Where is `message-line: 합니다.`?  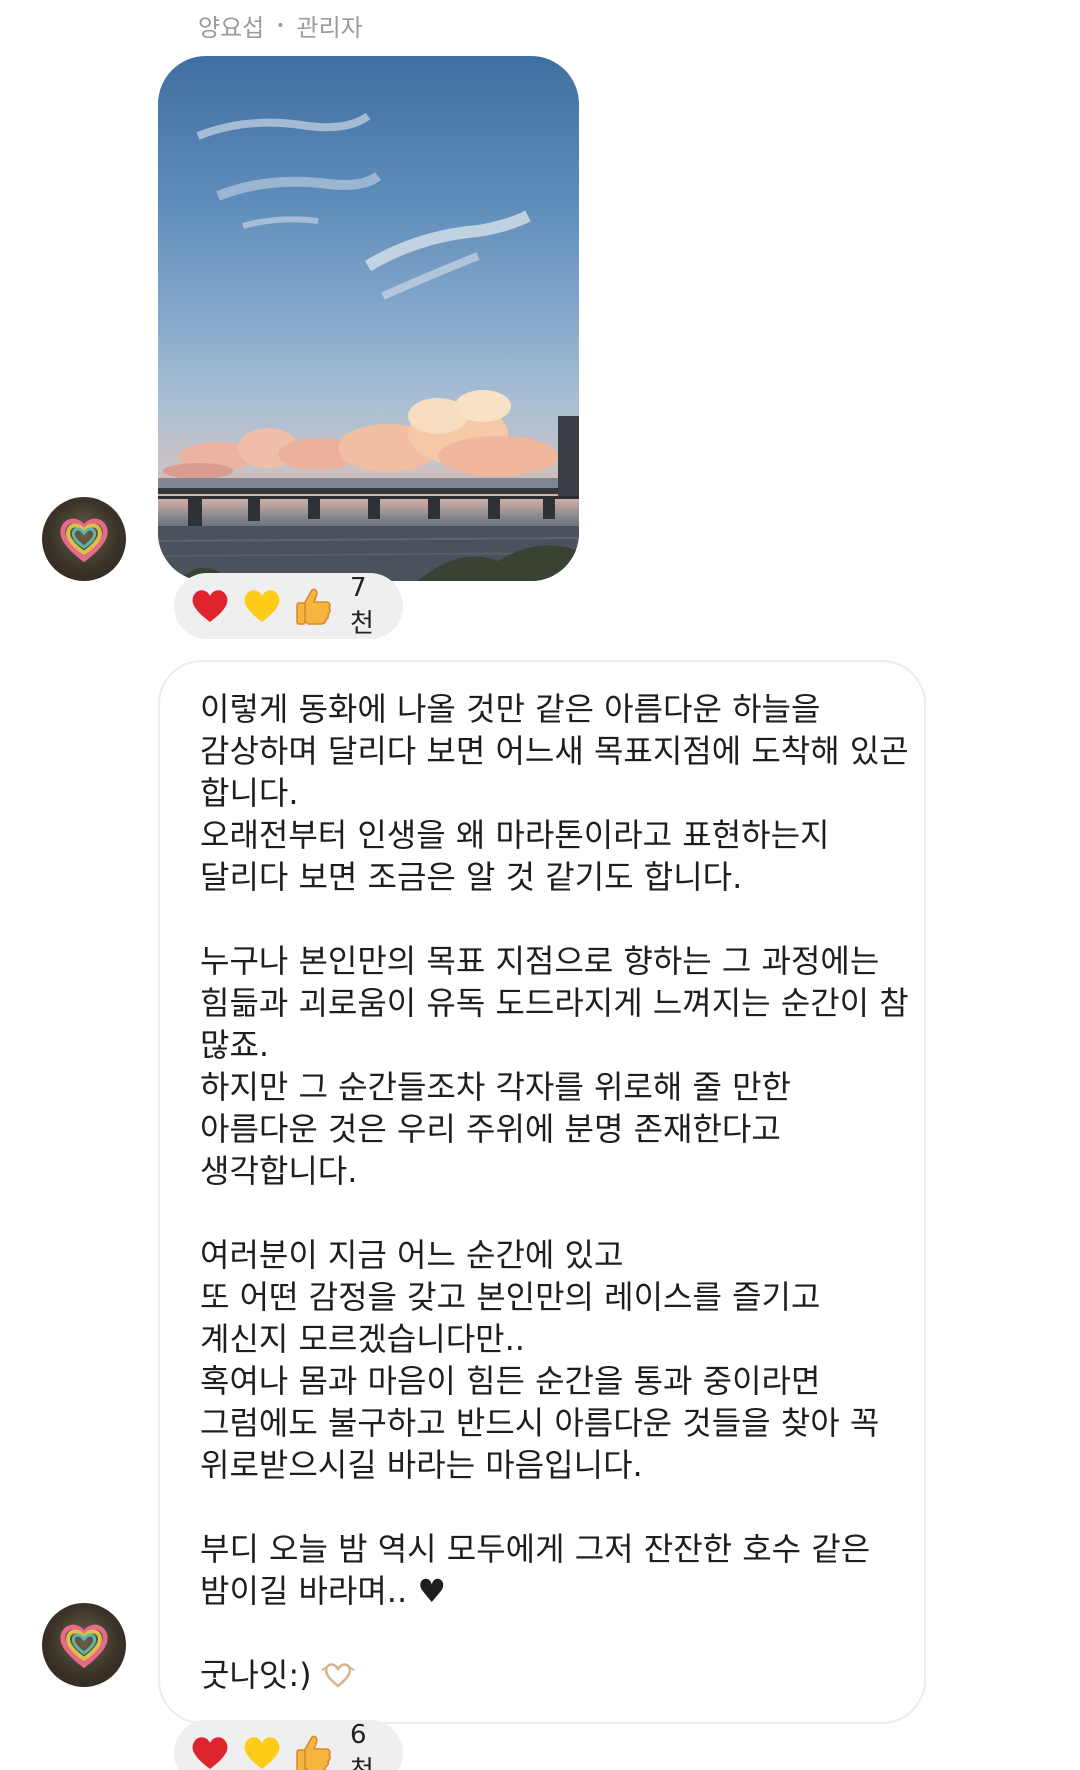
message-line: 합니다. is located at coordinates (249, 793).